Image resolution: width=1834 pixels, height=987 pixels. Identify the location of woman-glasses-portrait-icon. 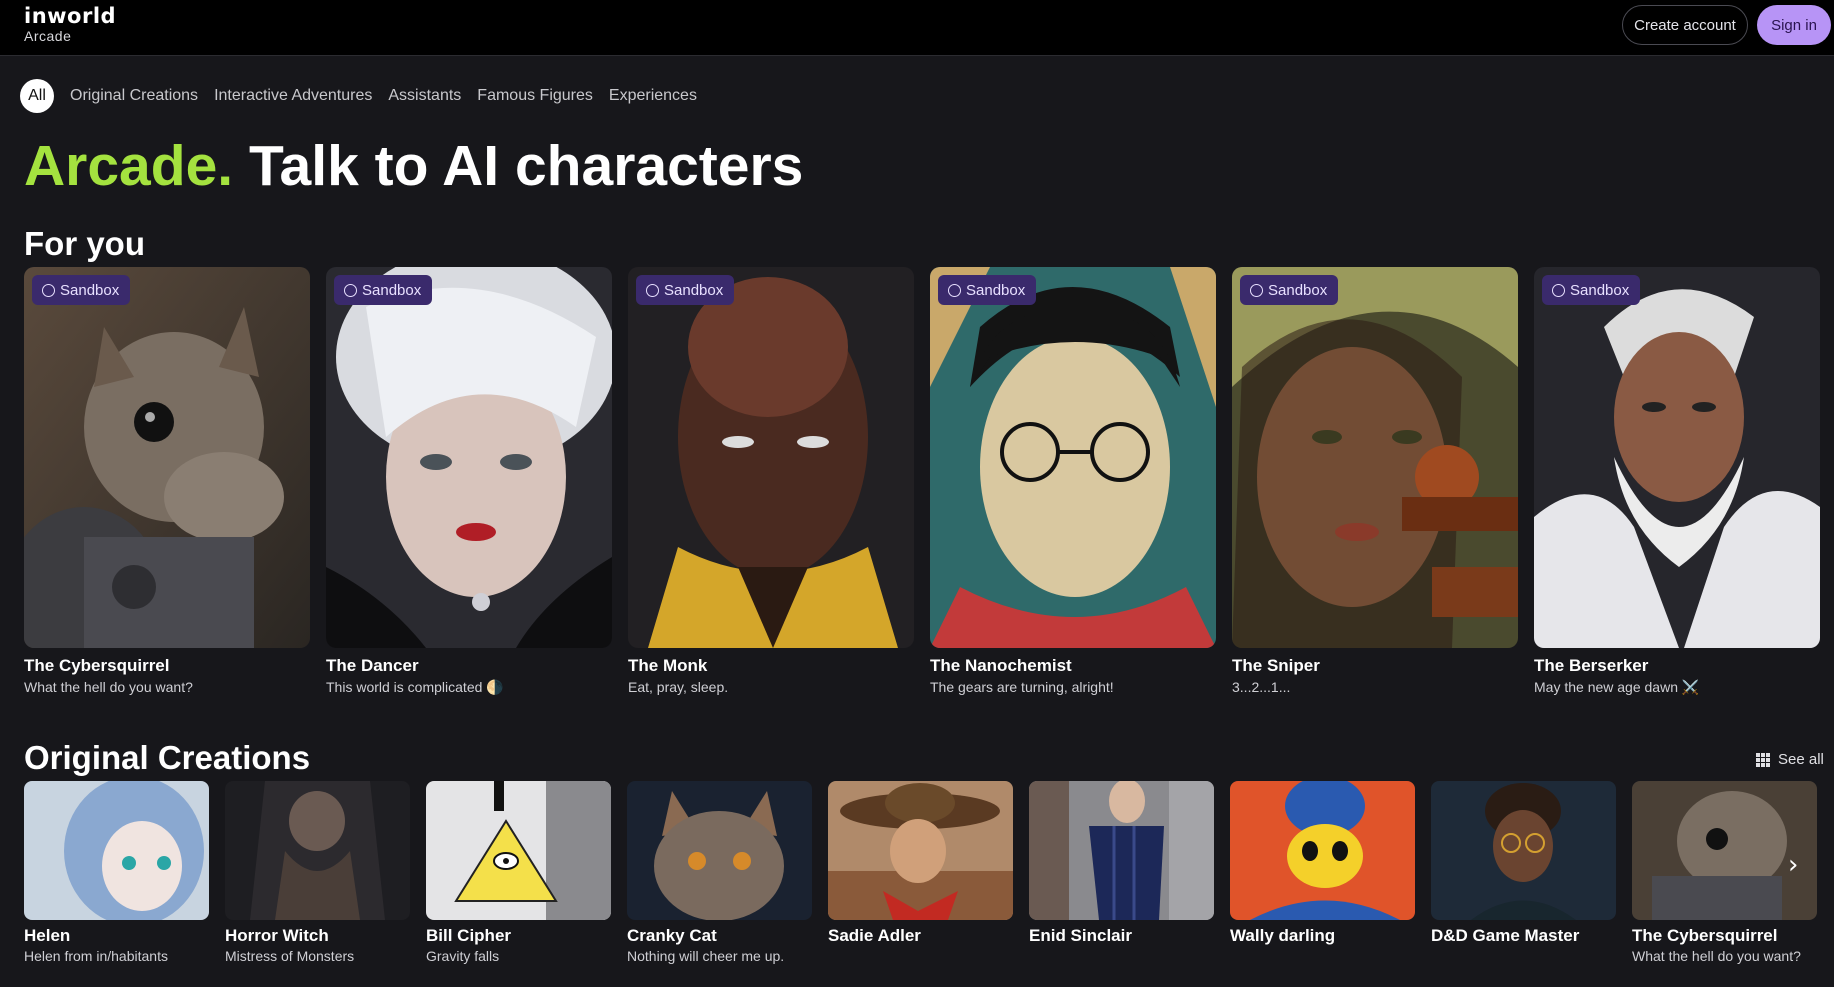
(1523, 850).